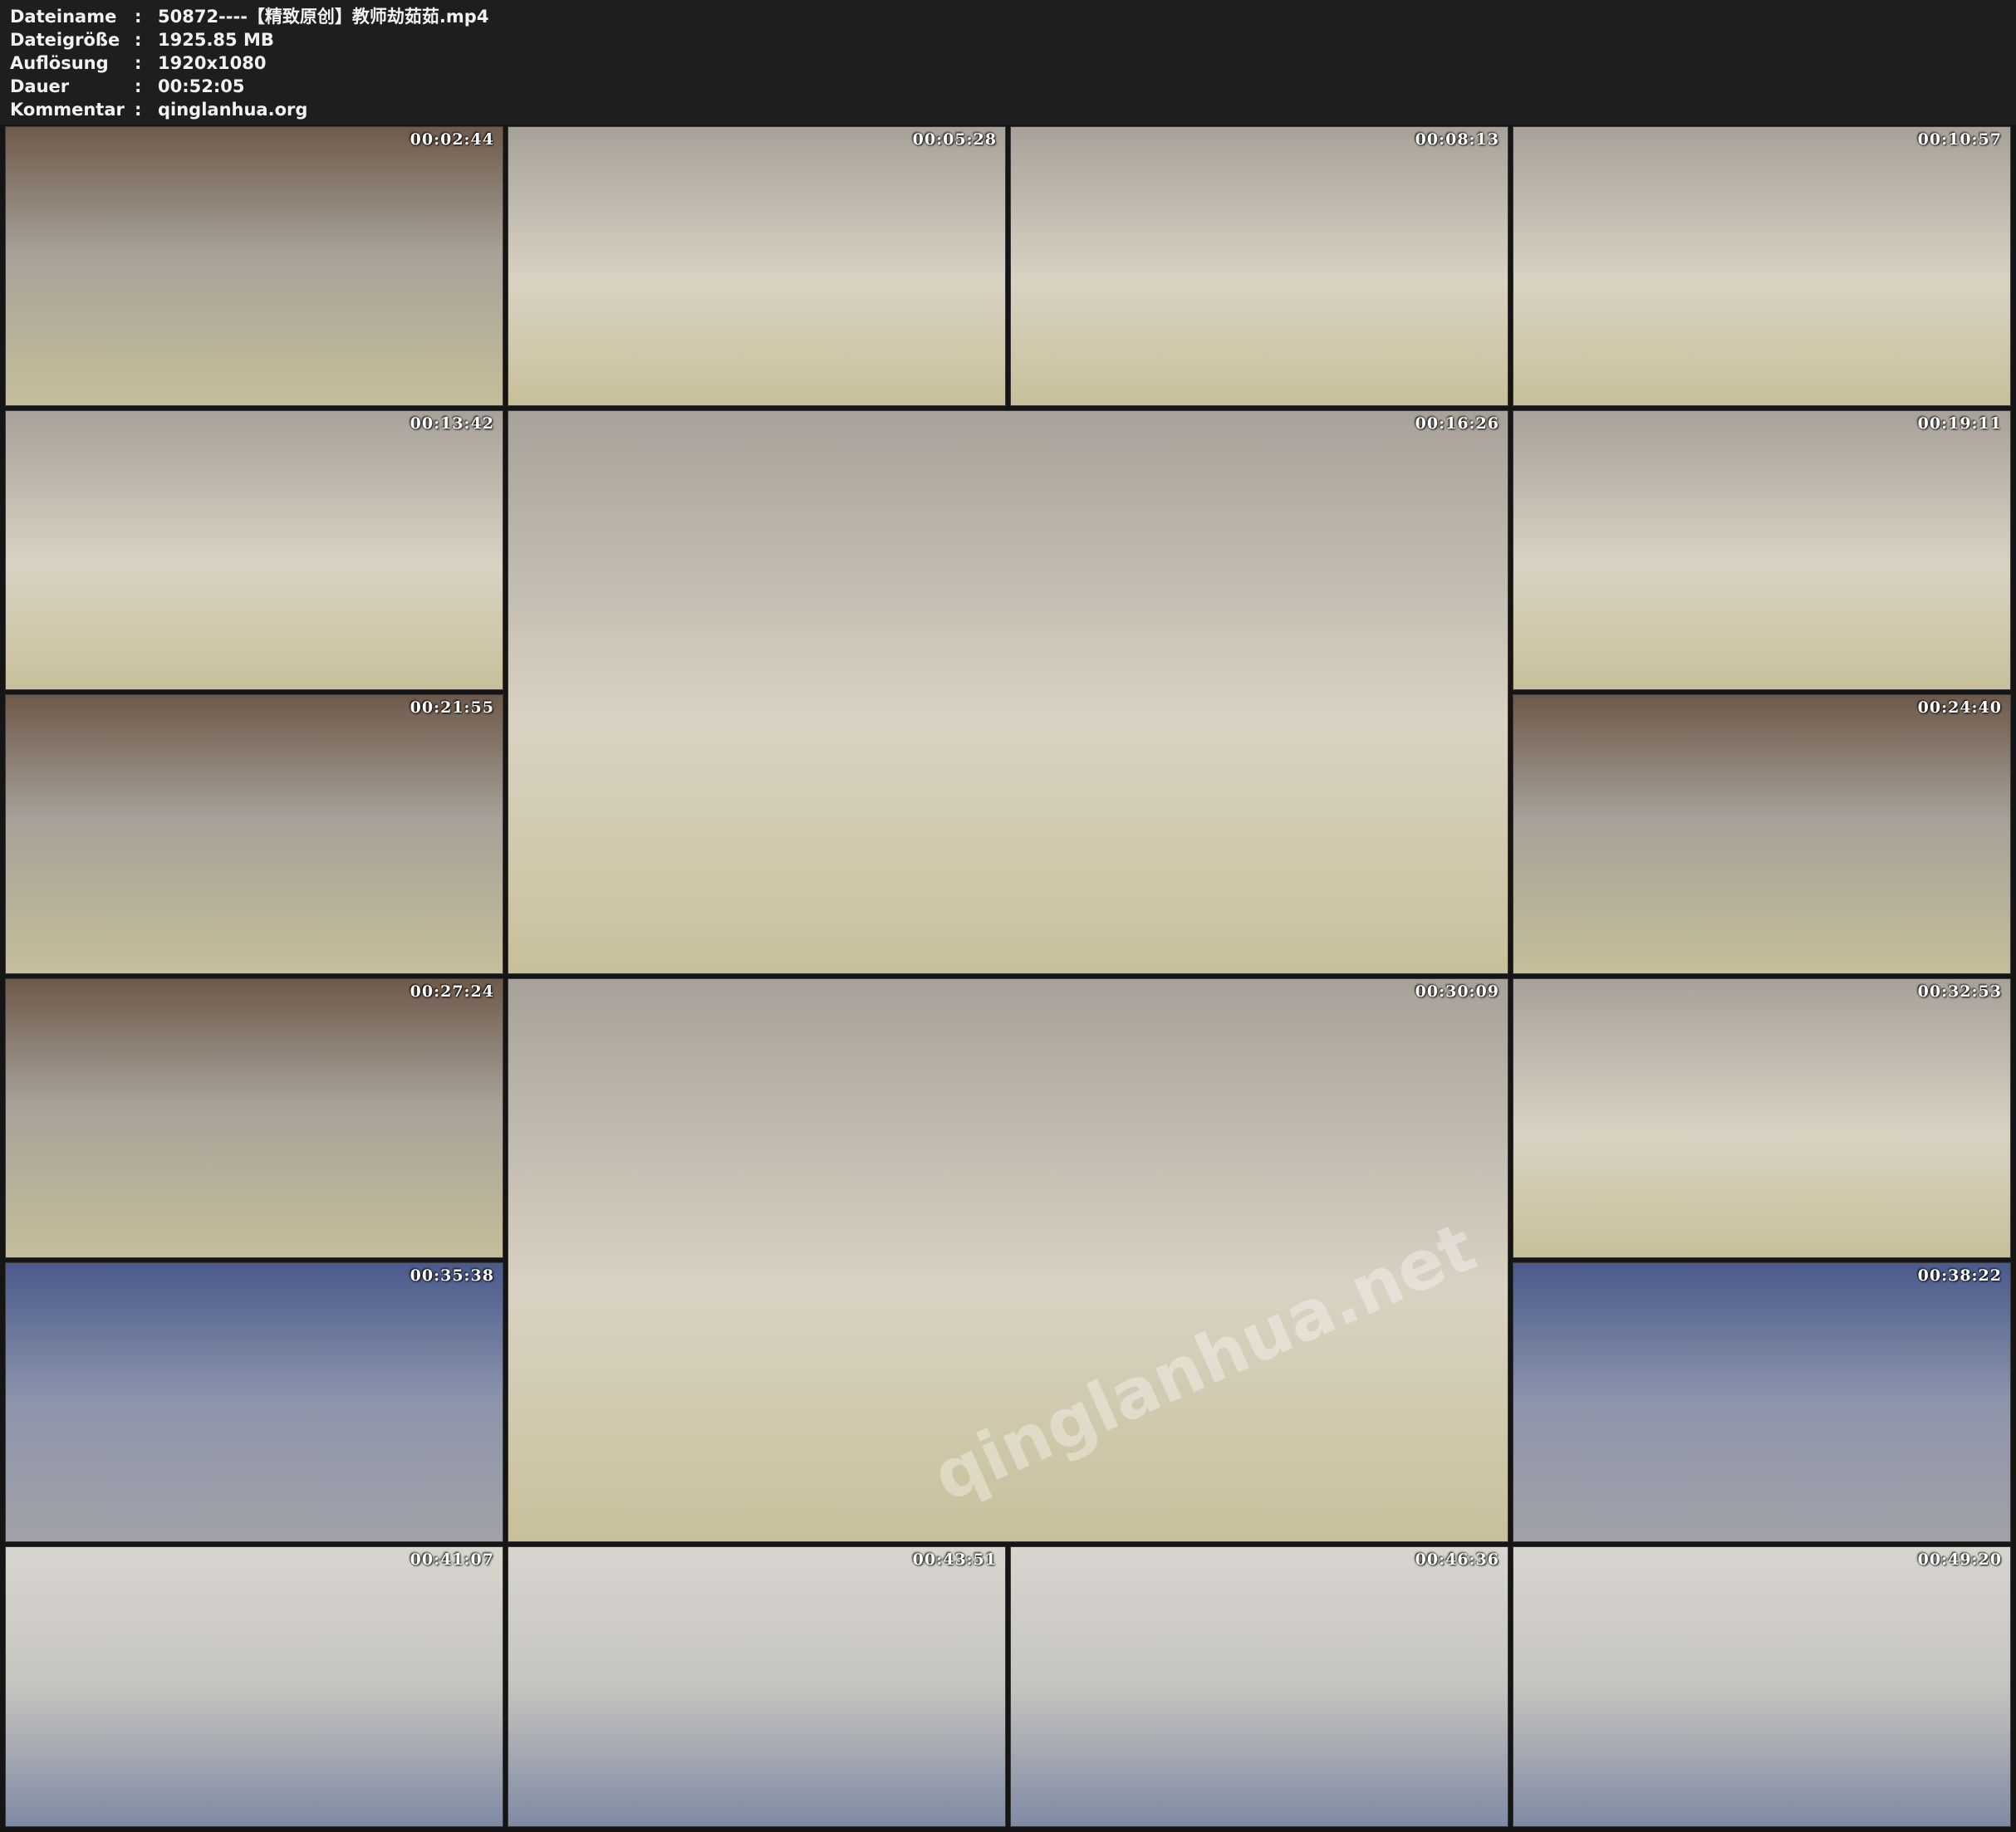 Image resolution: width=2016 pixels, height=1832 pixels. I want to click on timestamp: 00:19:11, so click(1959, 423).